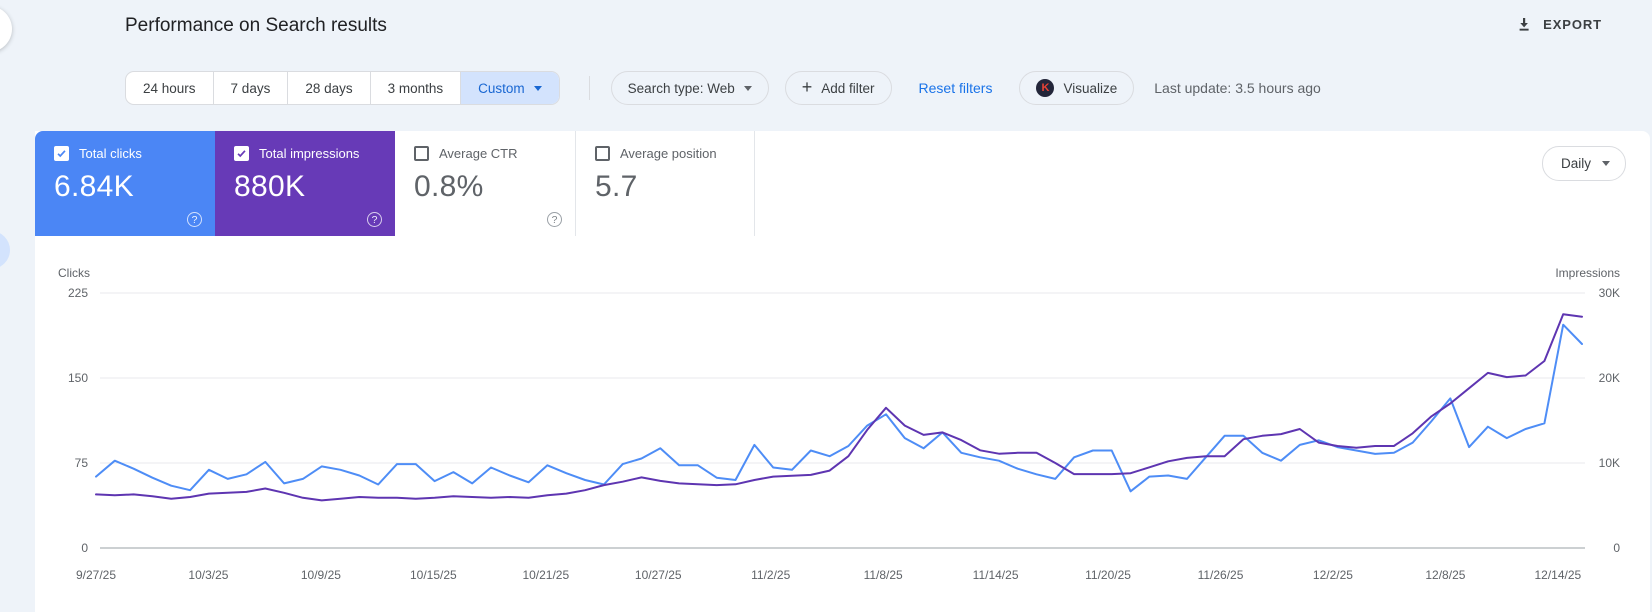  I want to click on x-axis-tick: 10/15/25, so click(433, 575).